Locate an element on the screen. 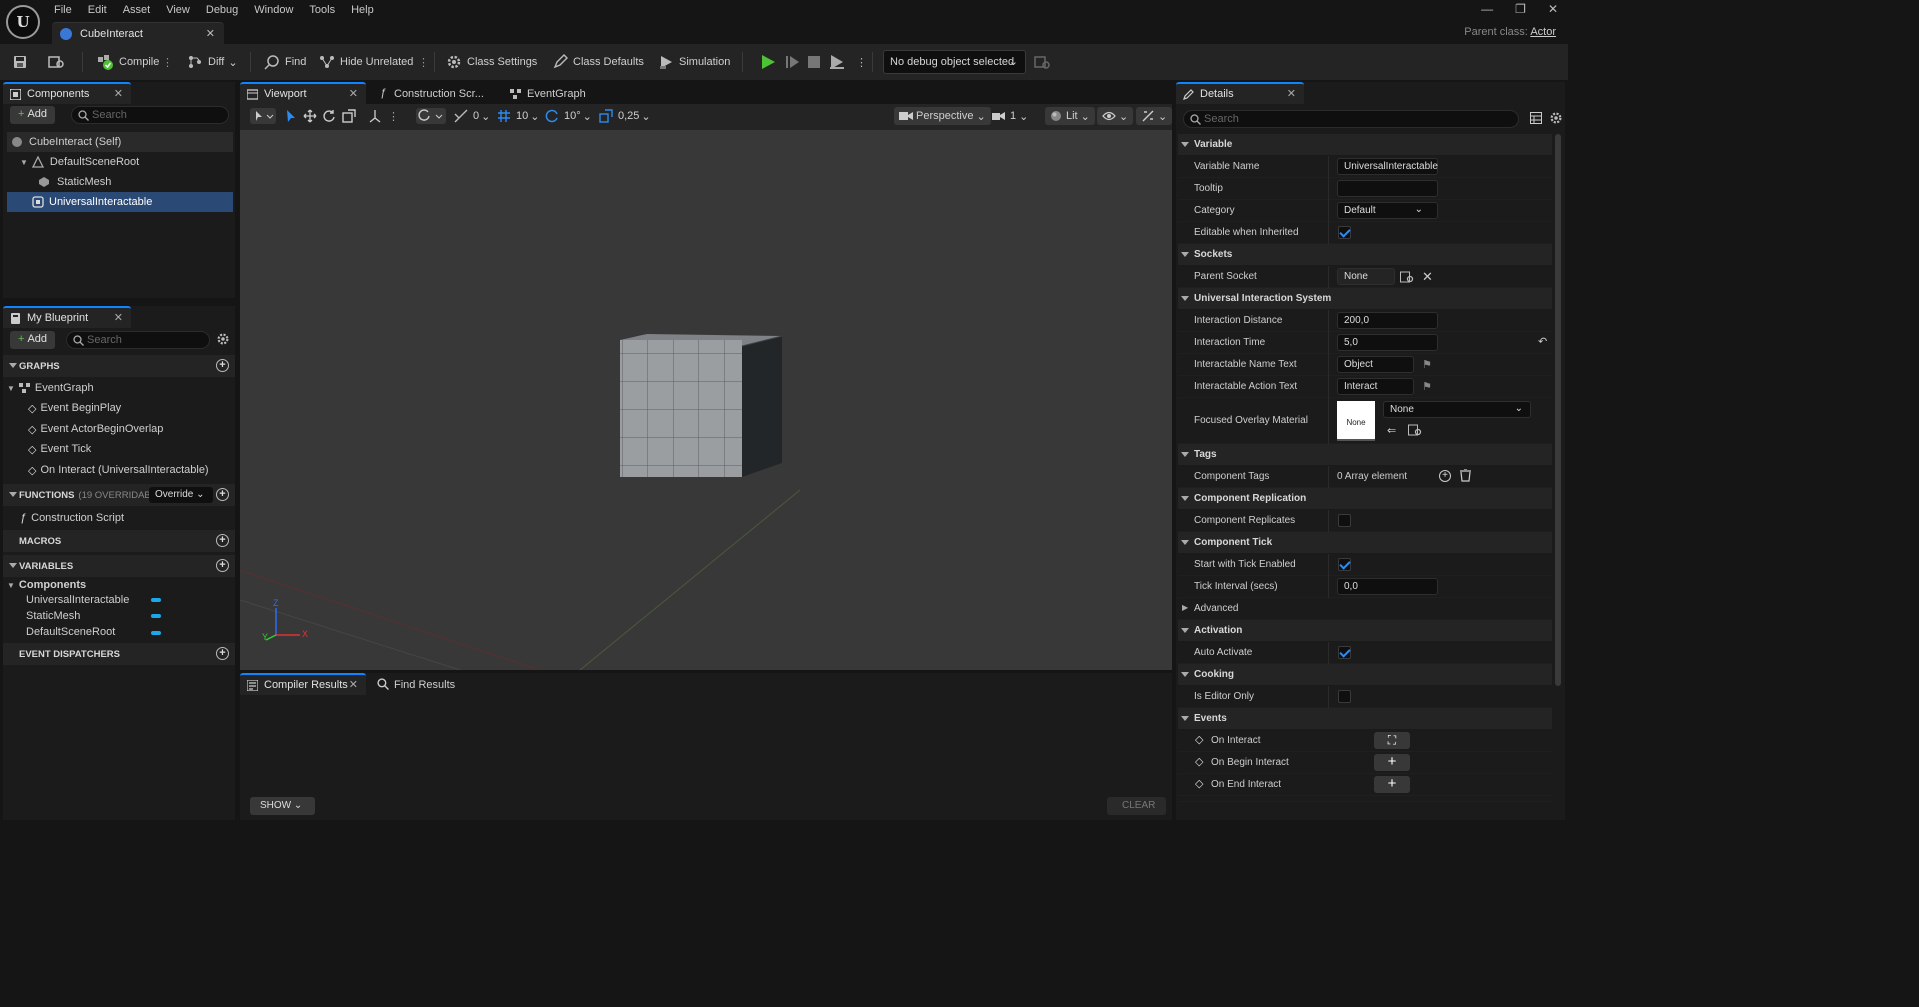 Image resolution: width=1919 pixels, height=1007 pixels. editable-inherited-checkbox is located at coordinates (1344, 232).